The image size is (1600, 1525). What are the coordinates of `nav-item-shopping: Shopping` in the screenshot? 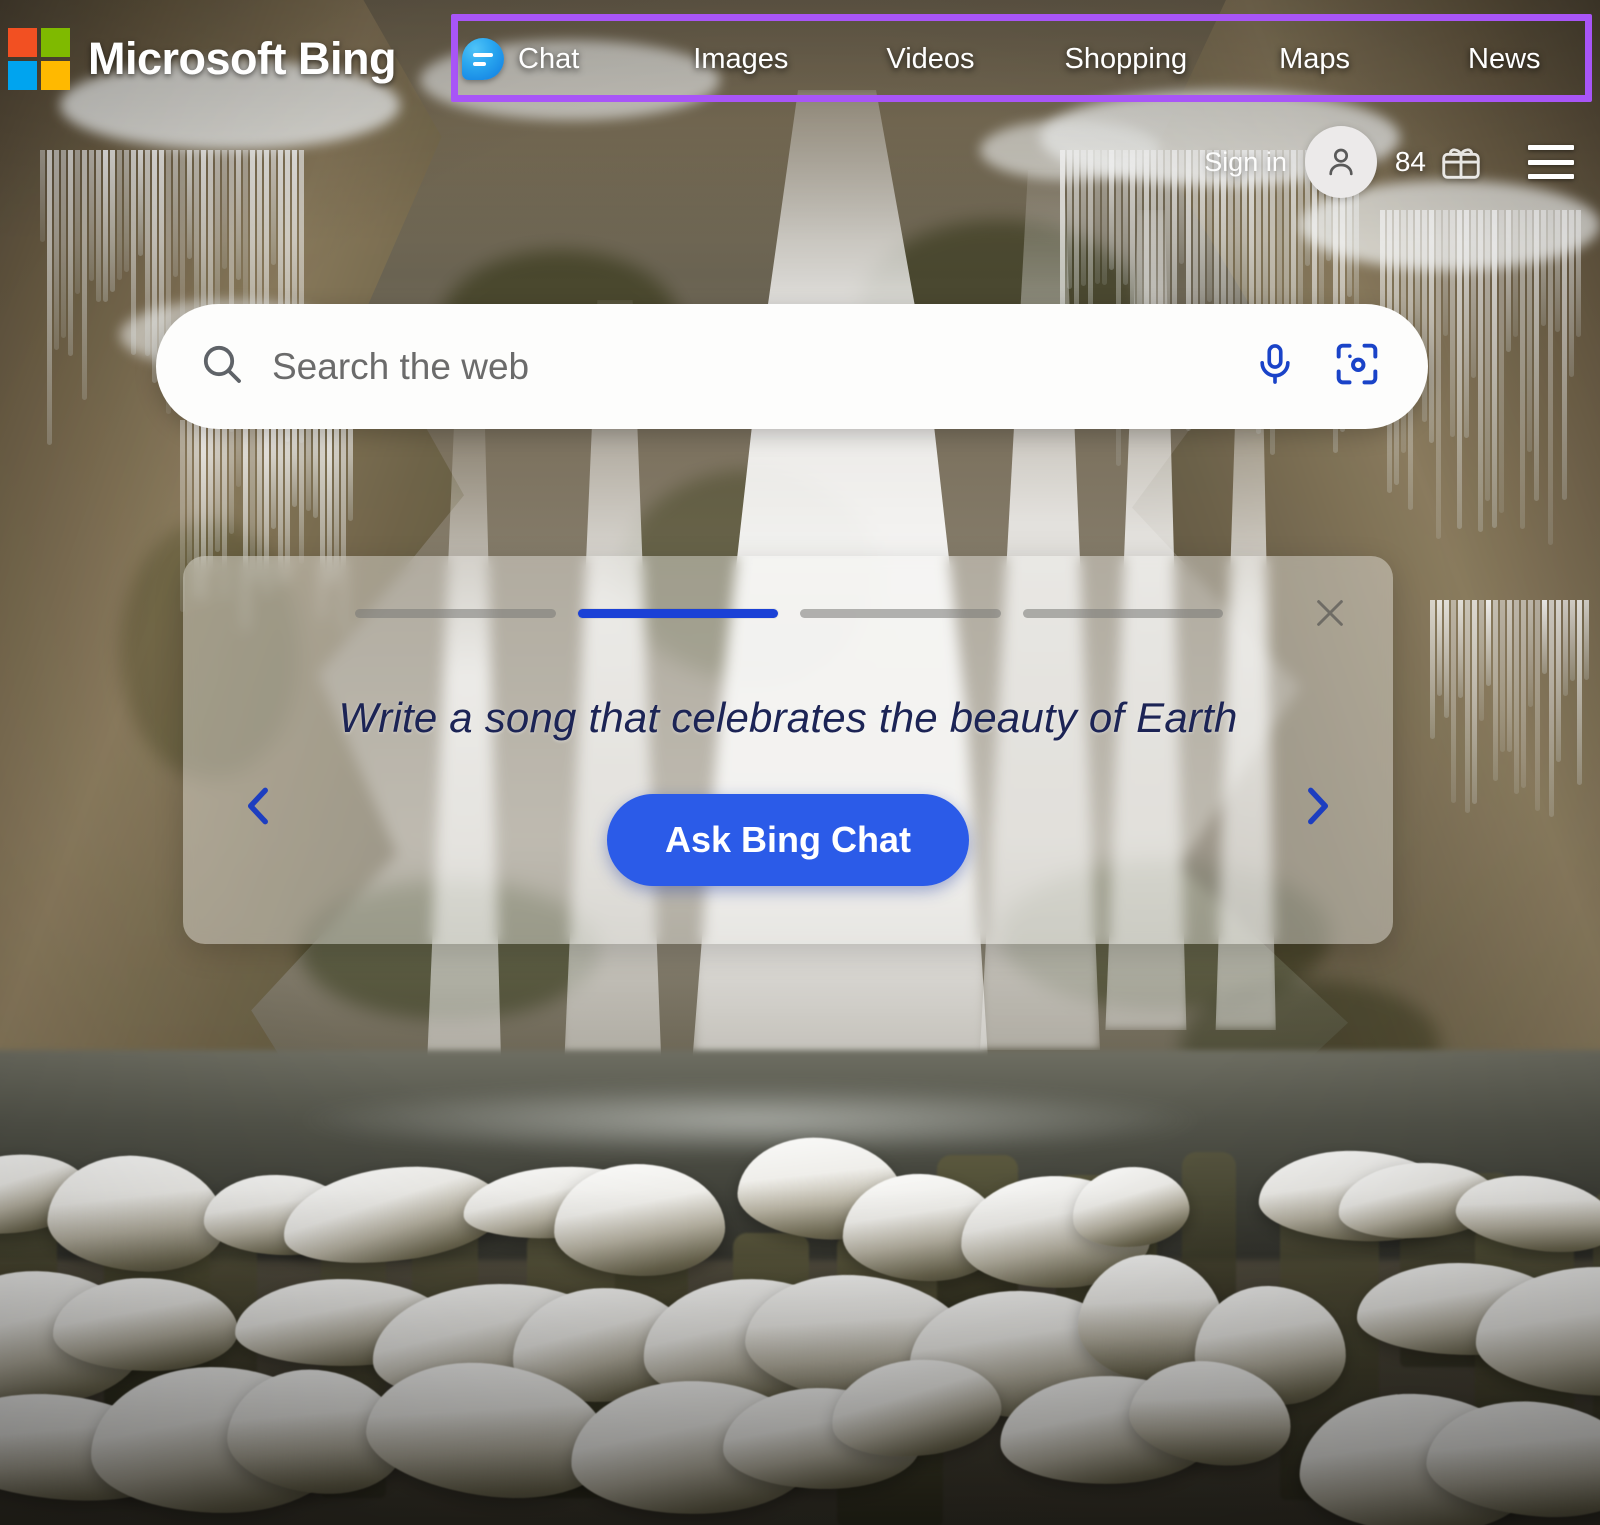 It's located at (1126, 59).